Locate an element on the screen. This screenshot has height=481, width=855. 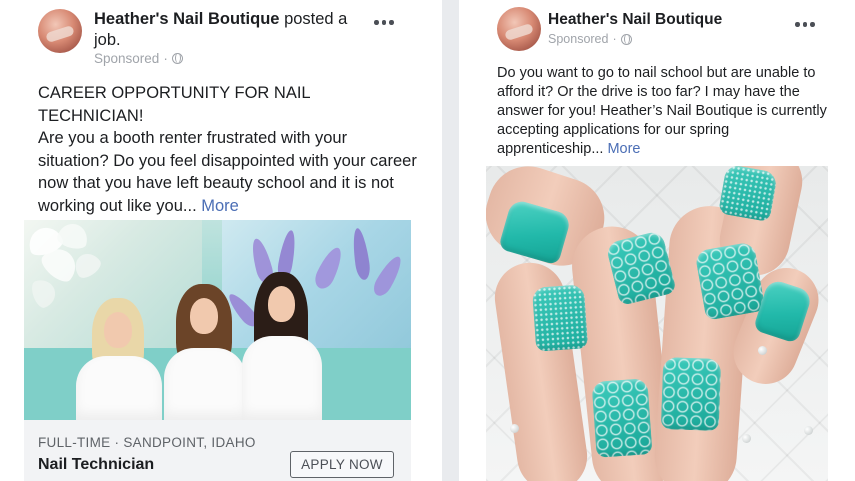
person-left is located at coordinates (119, 359).